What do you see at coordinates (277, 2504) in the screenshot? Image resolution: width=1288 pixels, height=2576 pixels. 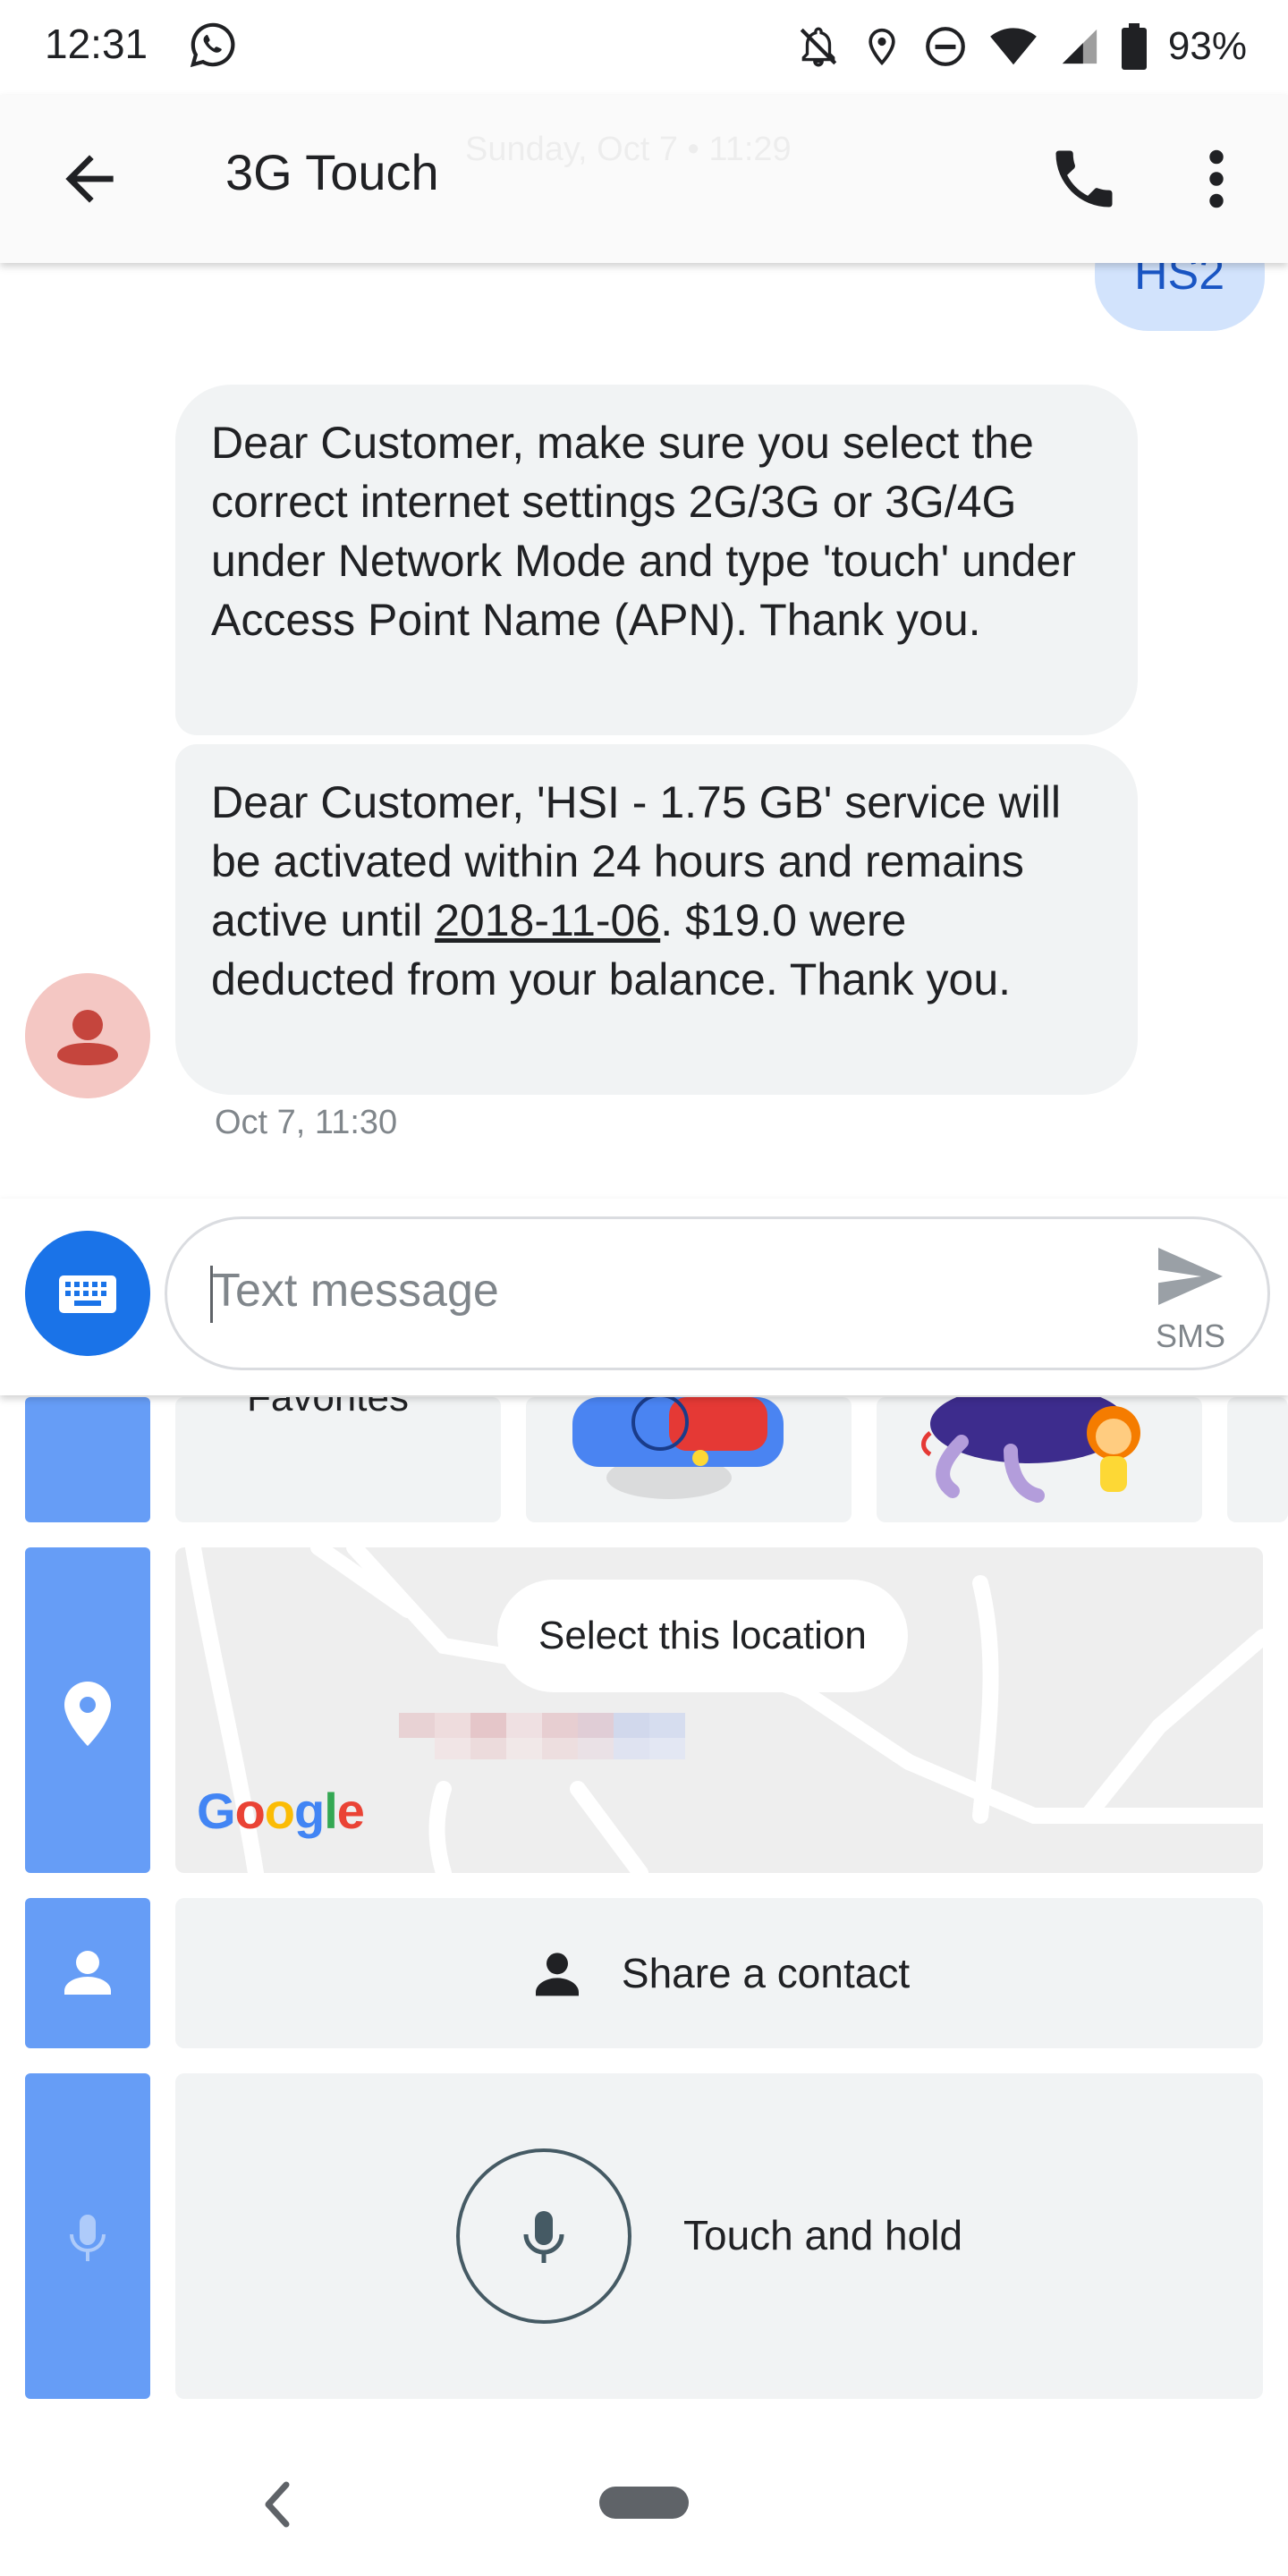 I see `nav-back-icon` at bounding box center [277, 2504].